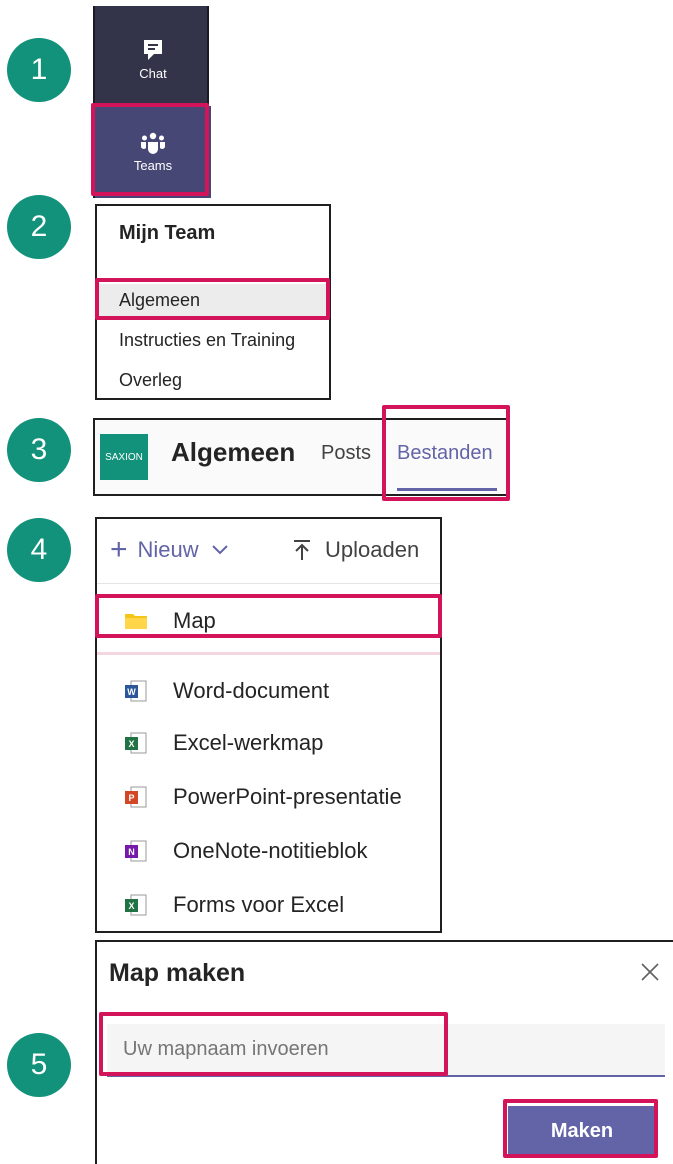 Image resolution: width=673 pixels, height=1164 pixels. What do you see at coordinates (39, 70) in the screenshot?
I see `step-1-badge: 1` at bounding box center [39, 70].